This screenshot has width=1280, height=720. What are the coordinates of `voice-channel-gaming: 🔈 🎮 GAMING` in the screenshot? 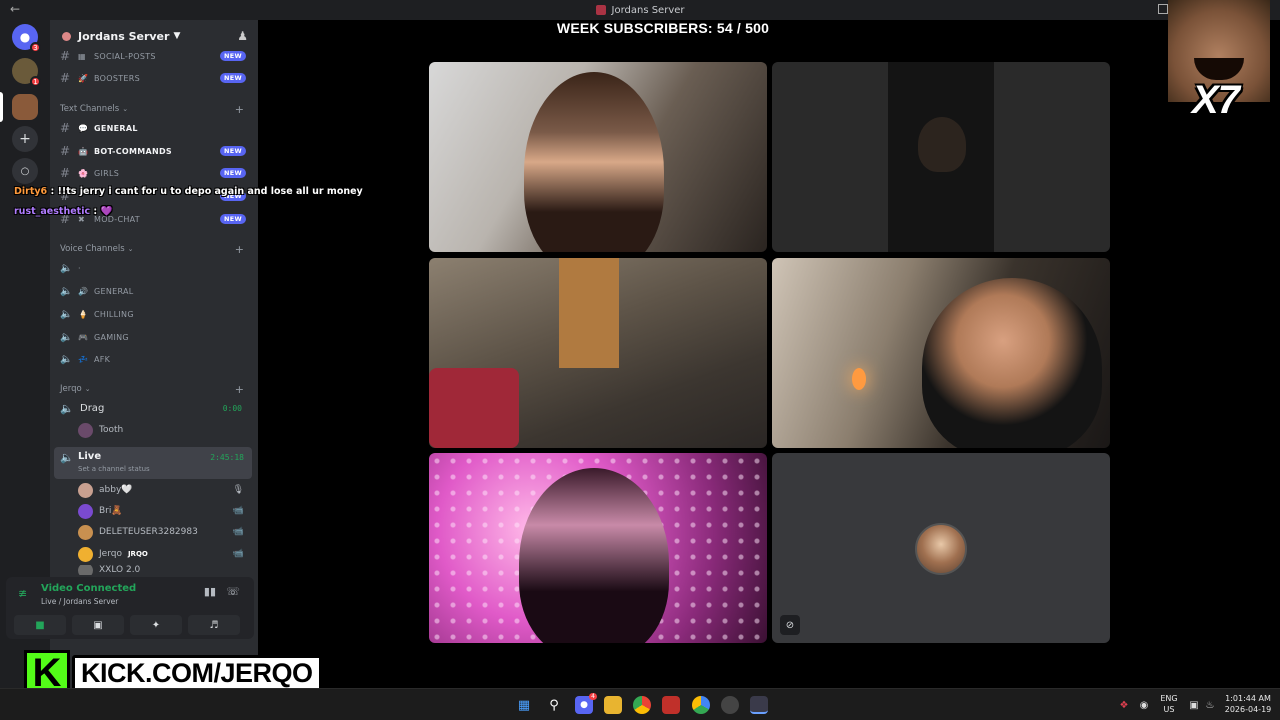 It's located at (154, 337).